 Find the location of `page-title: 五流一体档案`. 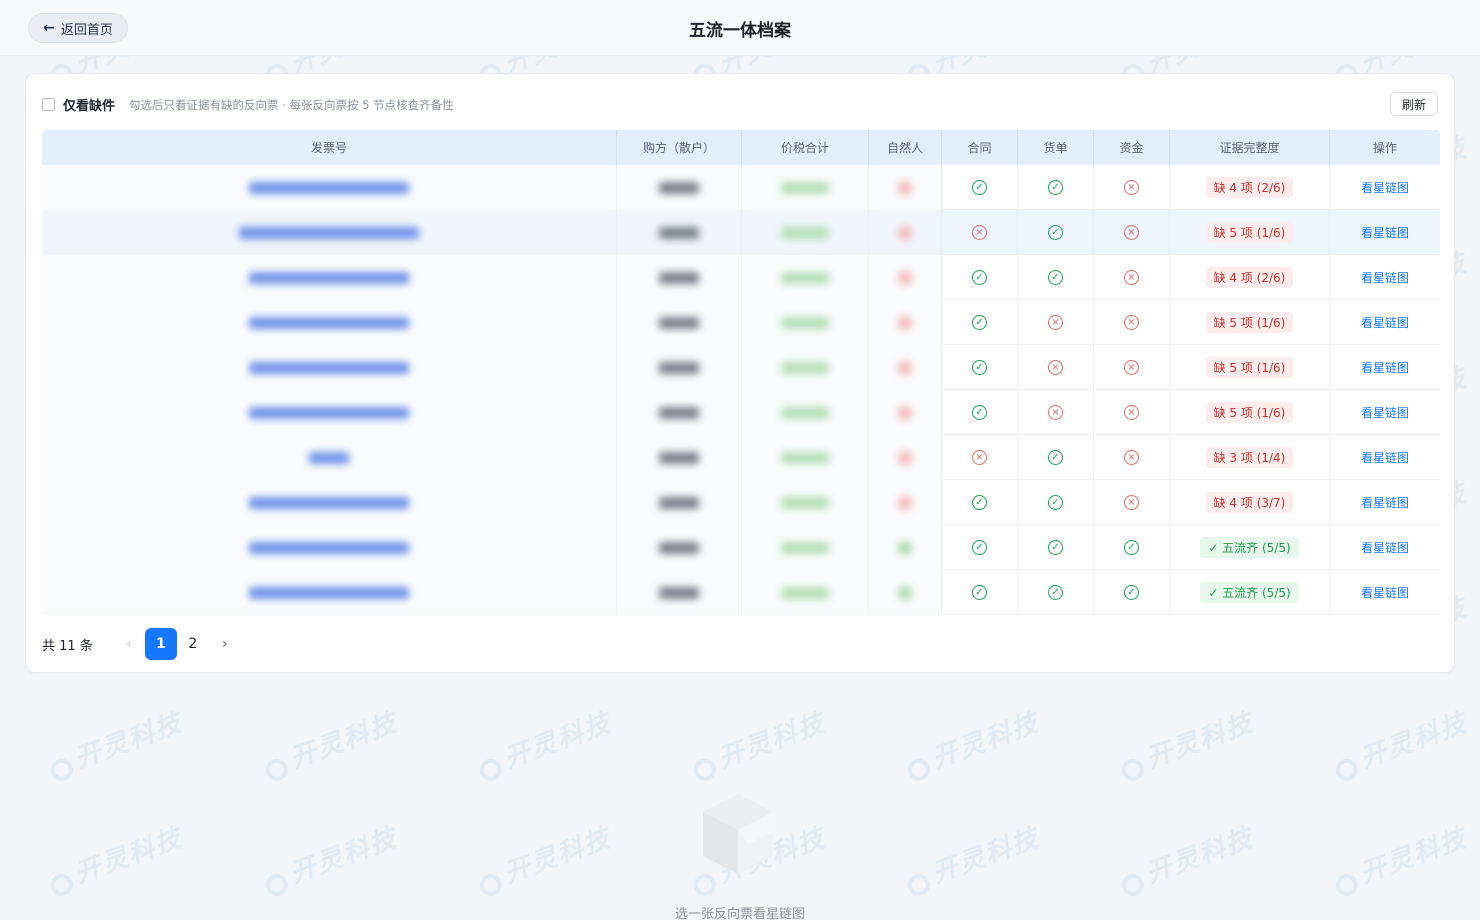

page-title: 五流一体档案 is located at coordinates (740, 31).